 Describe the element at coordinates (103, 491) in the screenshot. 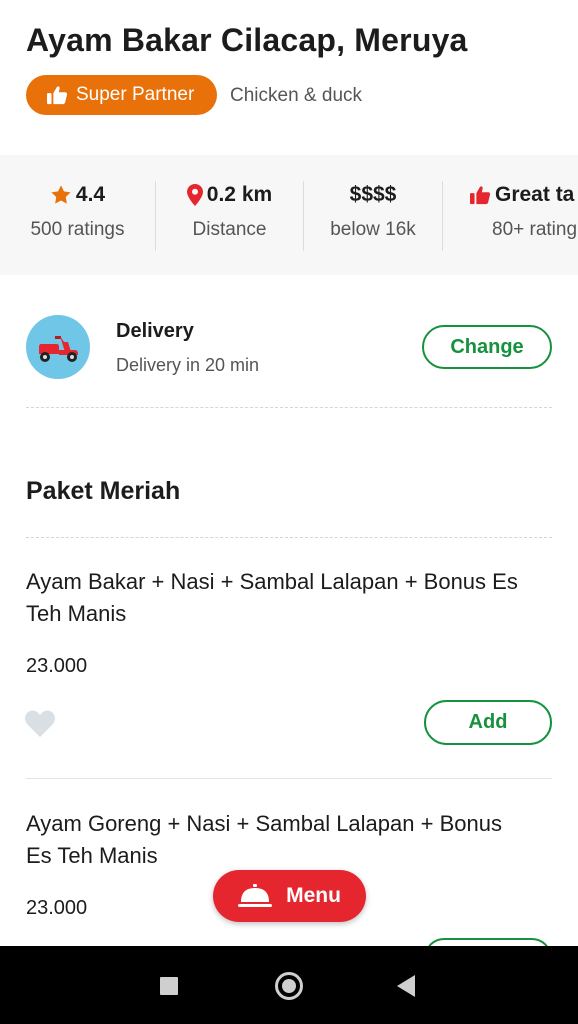

I see `section-title: Paket Meriah` at that location.